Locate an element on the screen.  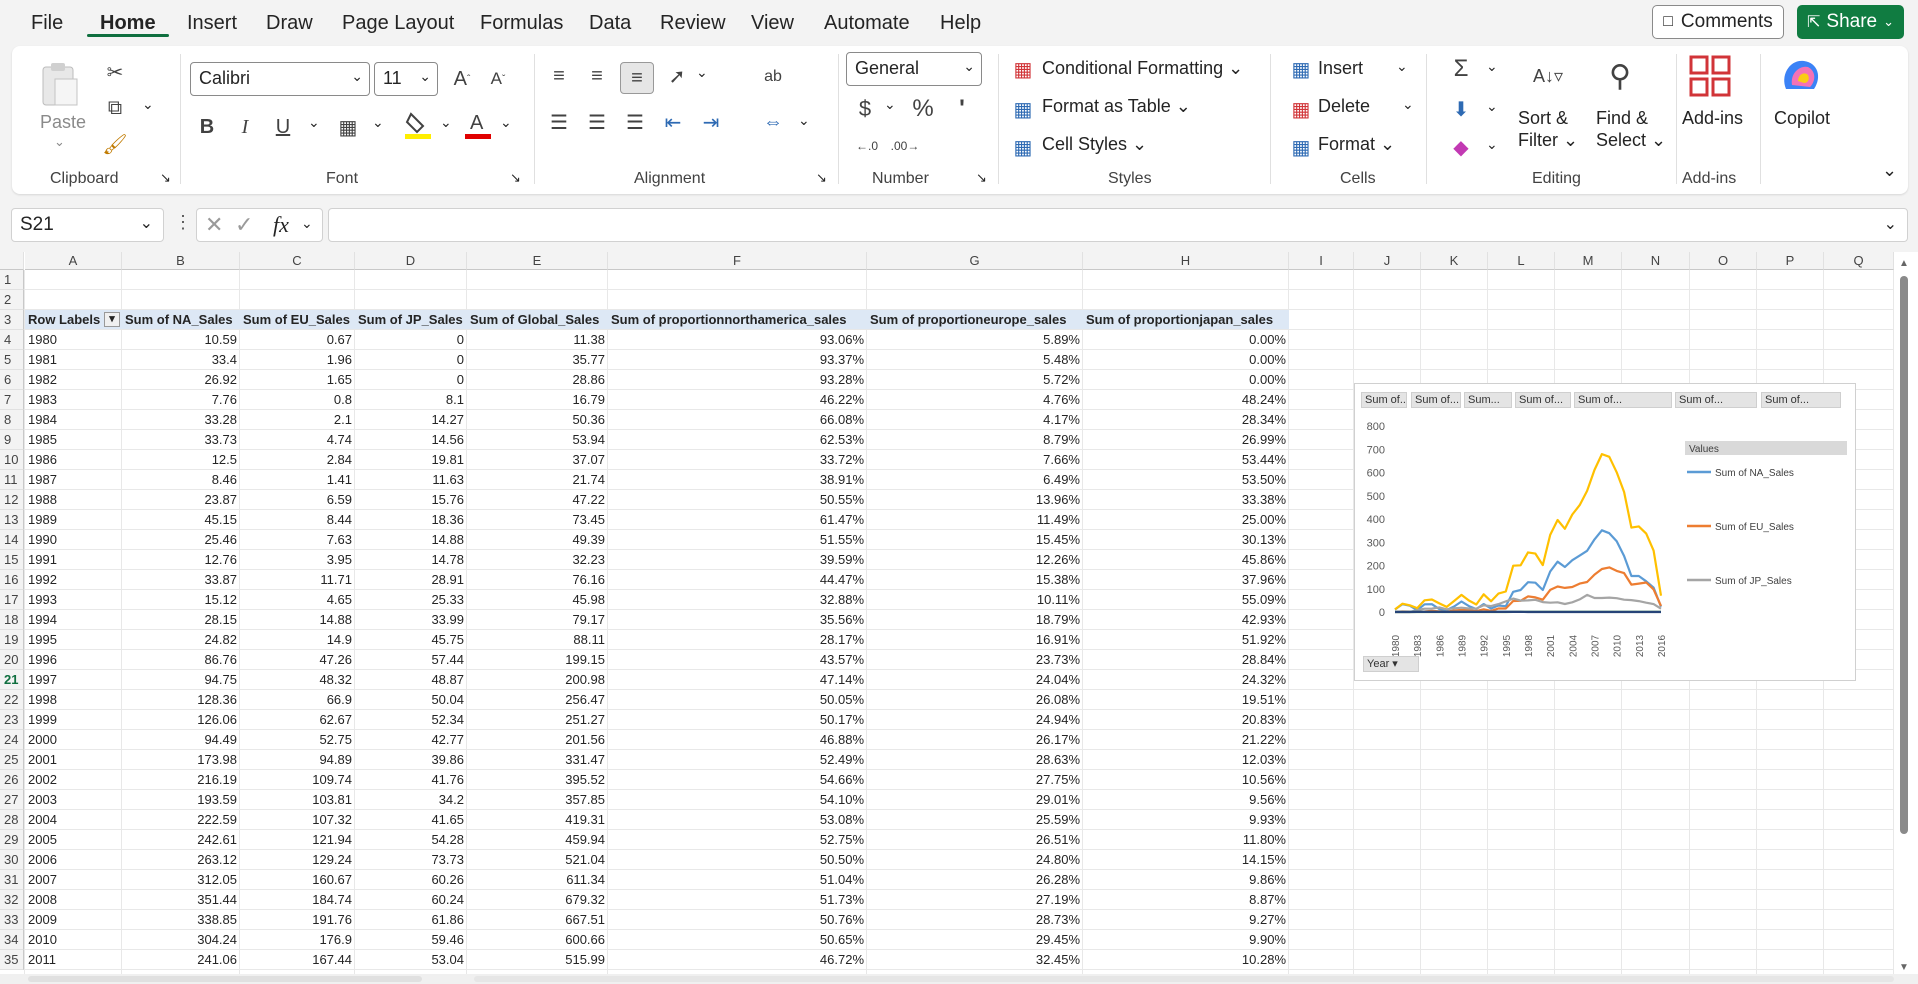
pivot-value-cell: 86.76 is located at coordinates (181, 660).